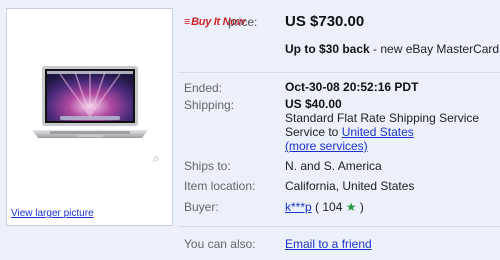  Describe the element at coordinates (187, 22) in the screenshot. I see `arrow-icon: ≡` at that location.